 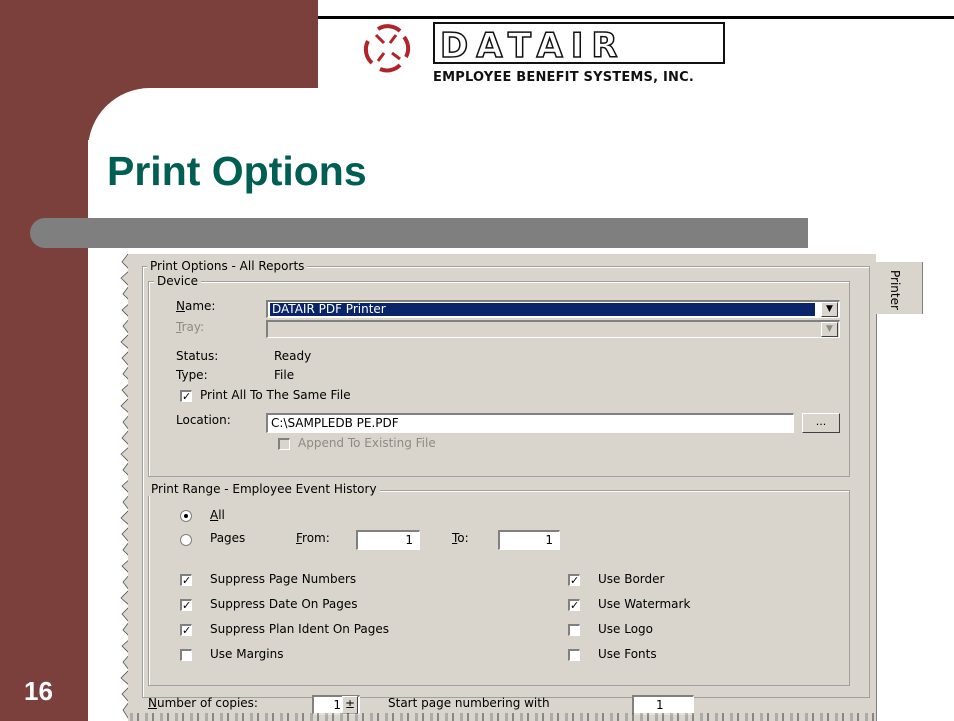 I want to click on use-fonts-checkbox, so click(x=574, y=655).